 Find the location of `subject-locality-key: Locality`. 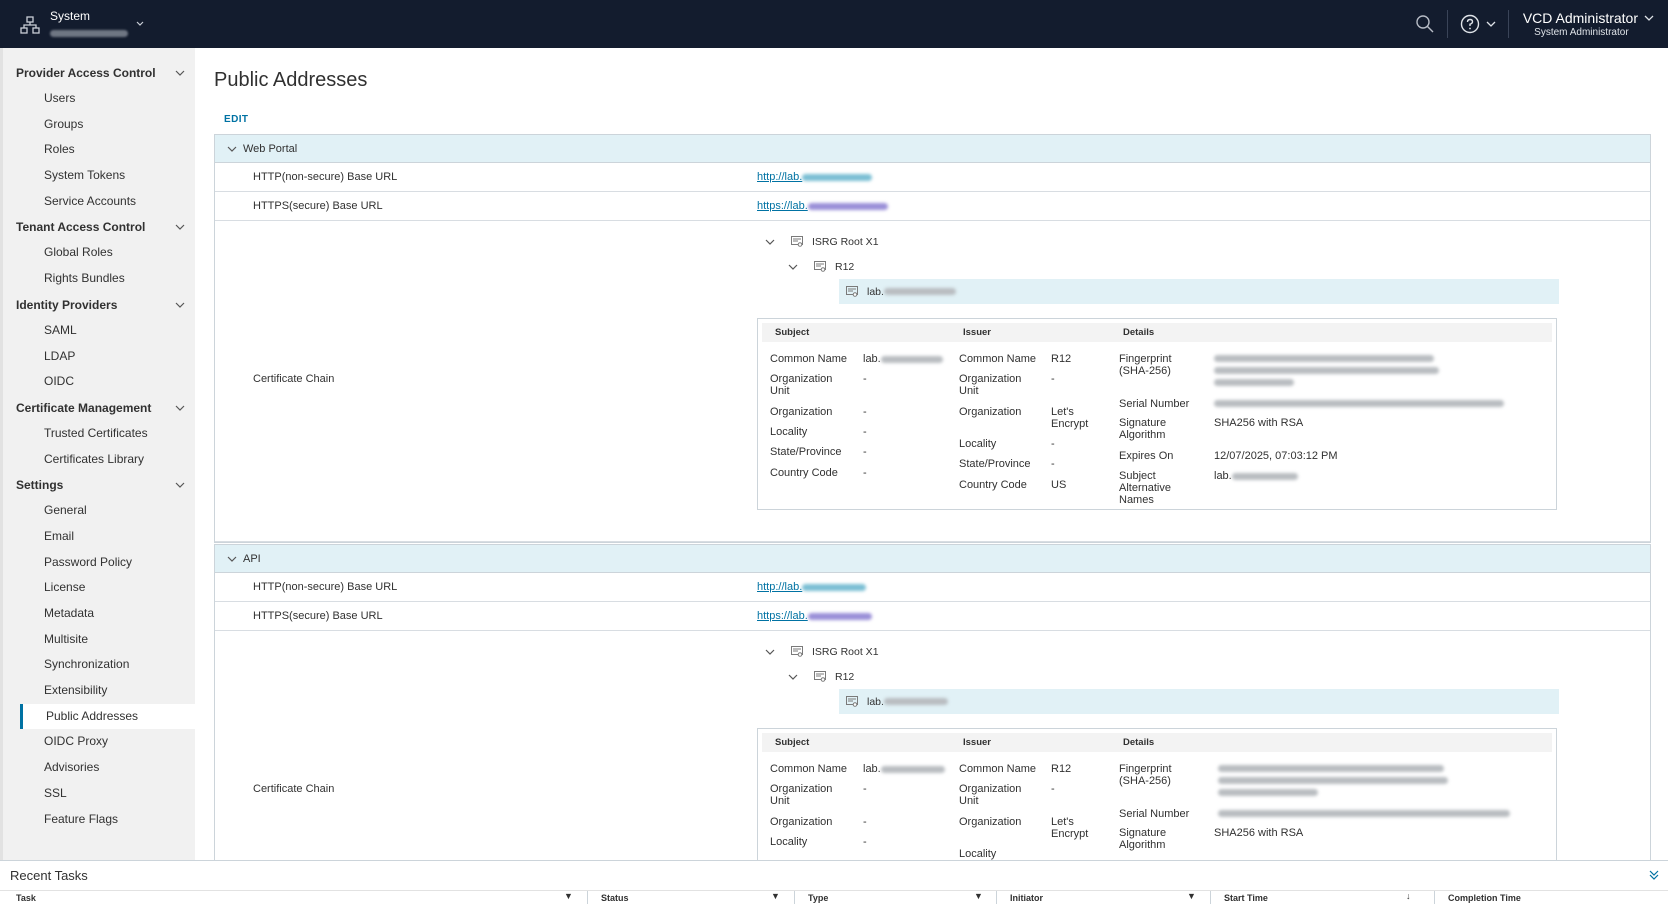

subject-locality-key: Locality is located at coordinates (789, 842).